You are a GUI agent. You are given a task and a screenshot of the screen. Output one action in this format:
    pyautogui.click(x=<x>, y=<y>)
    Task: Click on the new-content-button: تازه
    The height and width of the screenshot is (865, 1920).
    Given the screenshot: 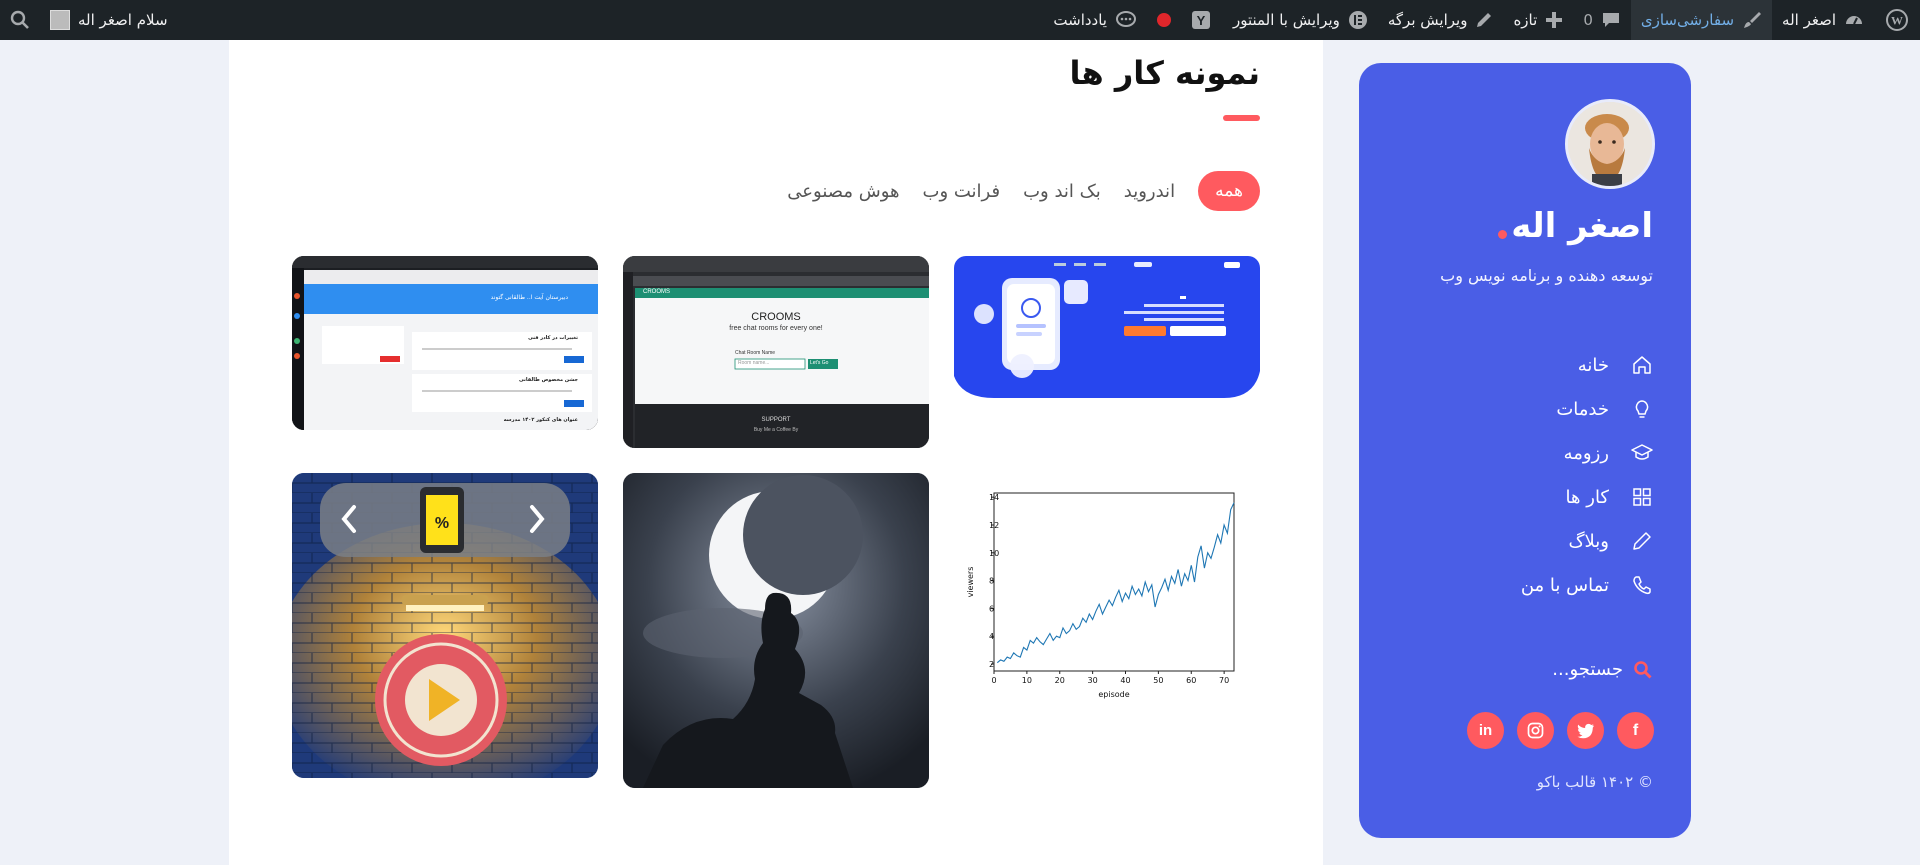 What is the action you would take?
    pyautogui.click(x=1538, y=20)
    